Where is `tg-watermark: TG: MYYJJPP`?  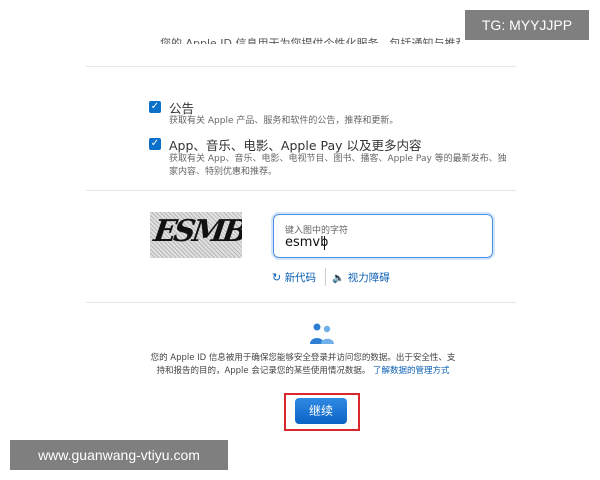 tg-watermark: TG: MYYJJPP is located at coordinates (527, 25).